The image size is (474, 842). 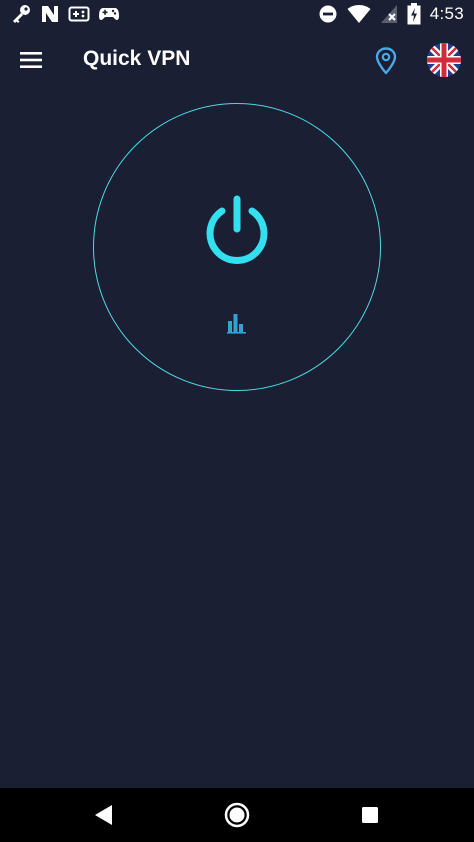 What do you see at coordinates (237, 60) in the screenshot?
I see `app-bar: Quick VPN` at bounding box center [237, 60].